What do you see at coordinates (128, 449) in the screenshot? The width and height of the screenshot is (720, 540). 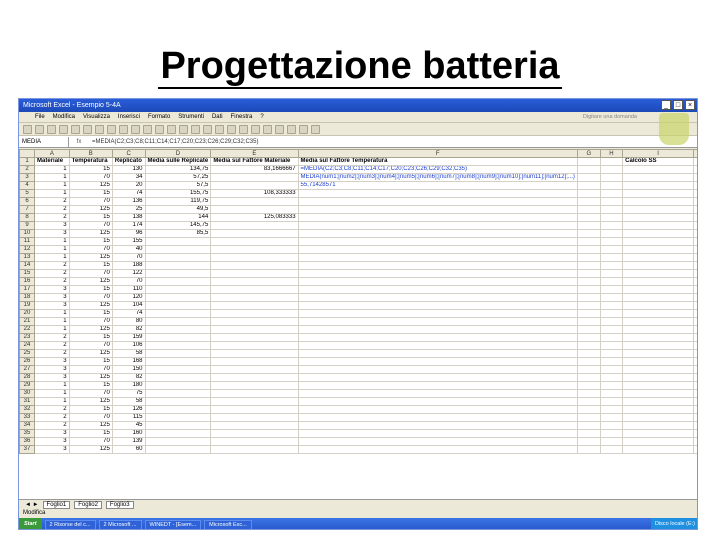 I see `cell: 60` at bounding box center [128, 449].